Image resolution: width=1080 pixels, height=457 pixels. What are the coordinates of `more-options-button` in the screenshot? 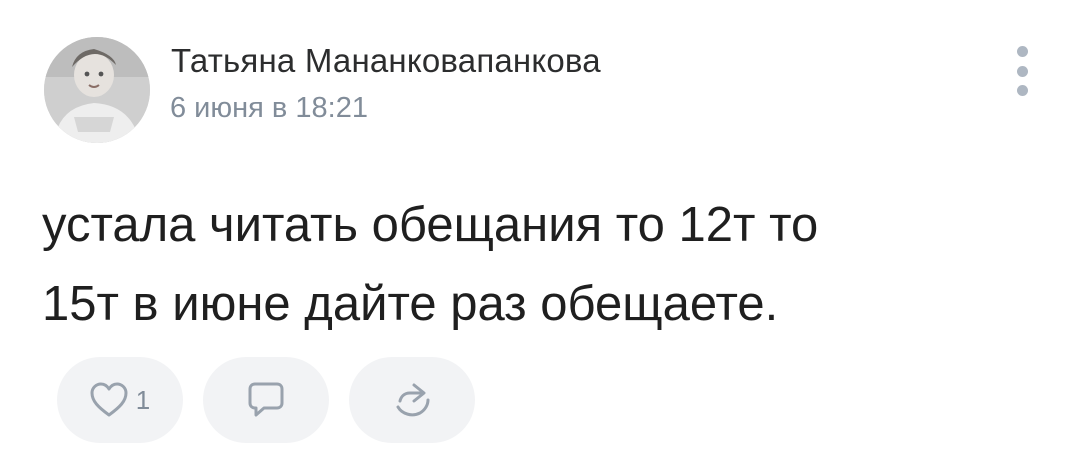 It's located at (1022, 71).